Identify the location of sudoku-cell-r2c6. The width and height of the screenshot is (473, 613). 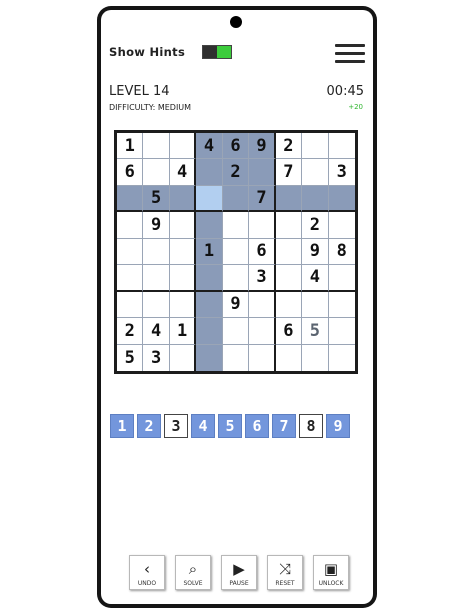
(262, 172).